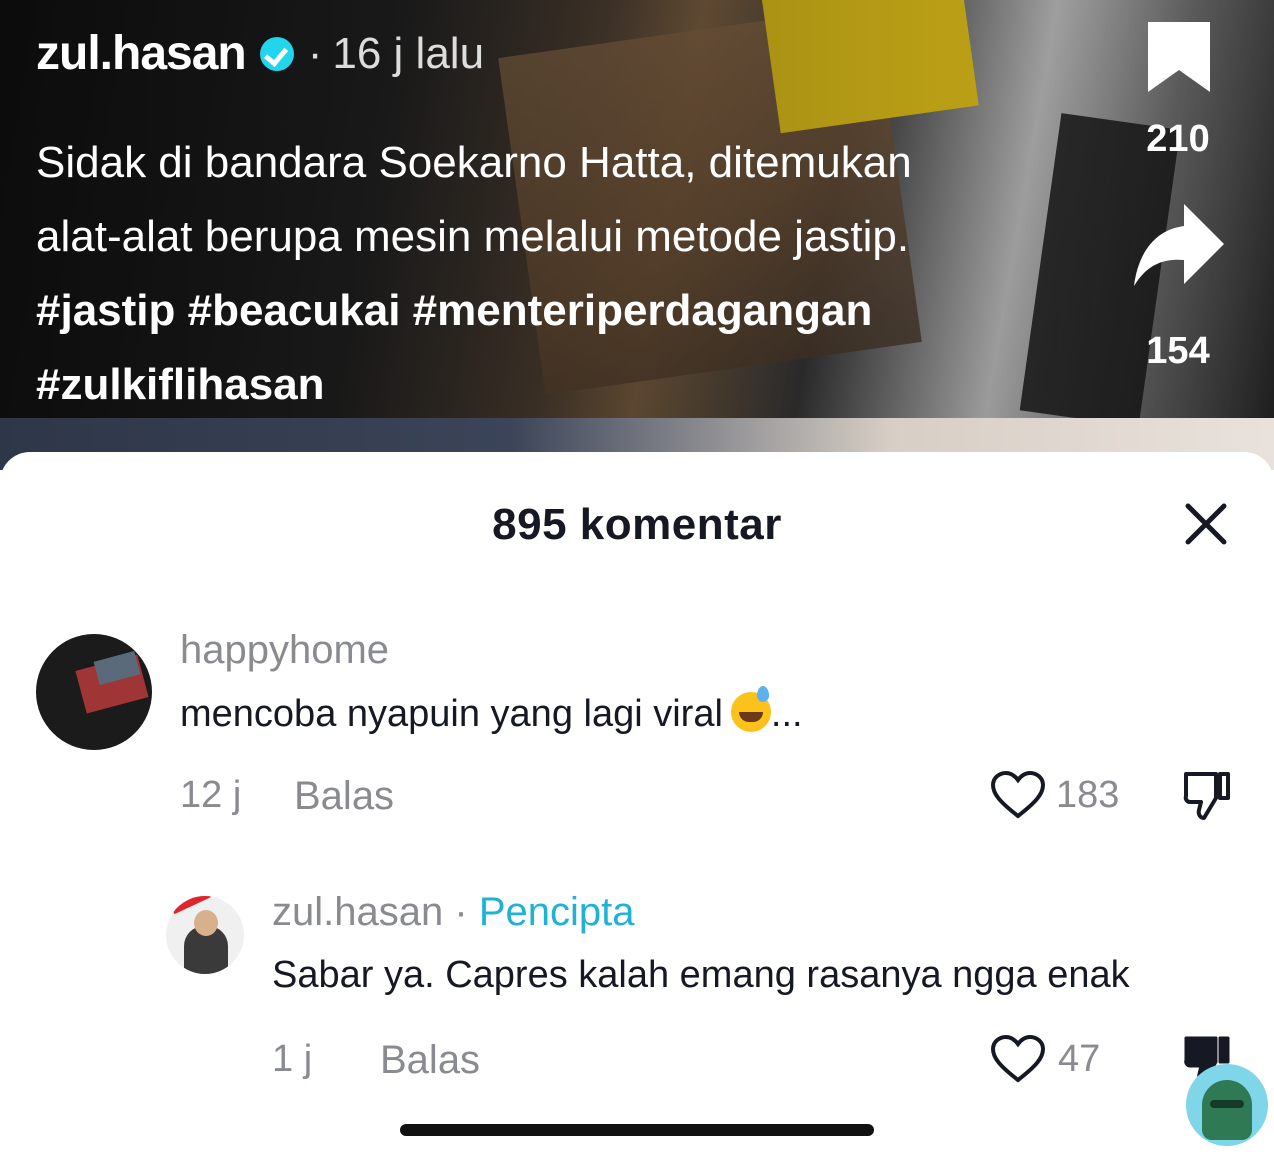 This screenshot has width=1274, height=1158. Describe the element at coordinates (451, 714) in the screenshot. I see `comment-text-body: mencoba nyapuin yang lagi viral` at that location.